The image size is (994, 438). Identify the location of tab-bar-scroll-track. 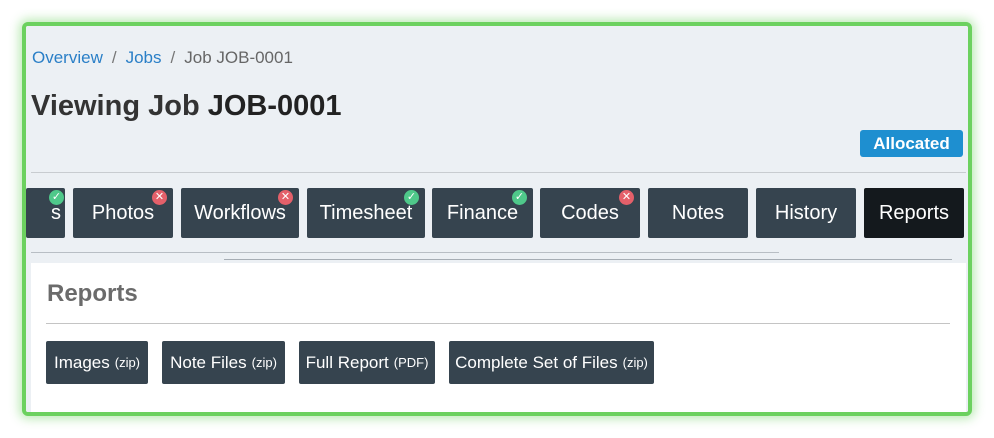
(588, 259).